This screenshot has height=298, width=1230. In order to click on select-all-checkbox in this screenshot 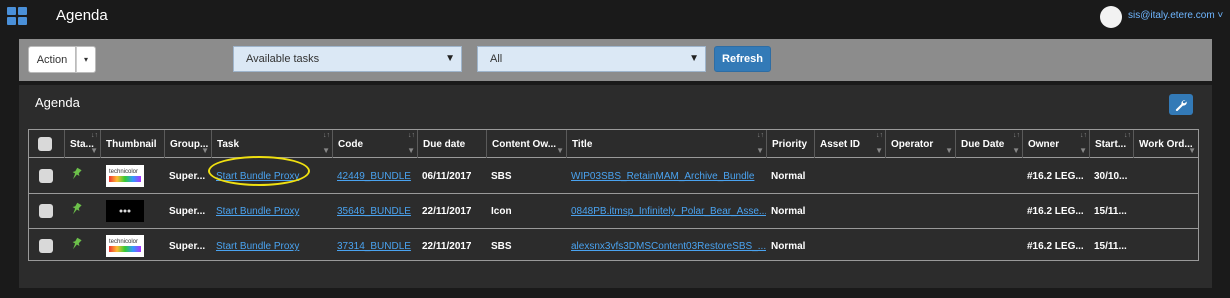, I will do `click(45, 144)`.